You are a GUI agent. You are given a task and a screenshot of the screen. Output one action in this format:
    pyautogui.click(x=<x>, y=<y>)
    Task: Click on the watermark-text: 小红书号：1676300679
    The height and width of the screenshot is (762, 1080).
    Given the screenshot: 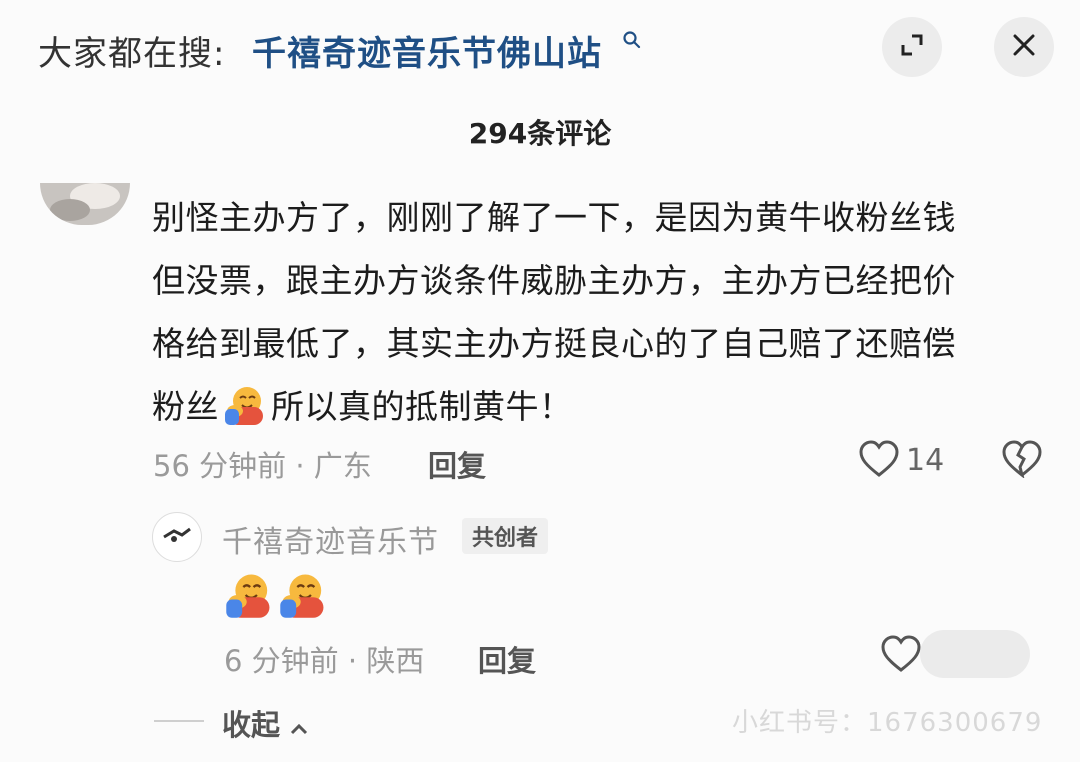 What is the action you would take?
    pyautogui.click(x=887, y=723)
    